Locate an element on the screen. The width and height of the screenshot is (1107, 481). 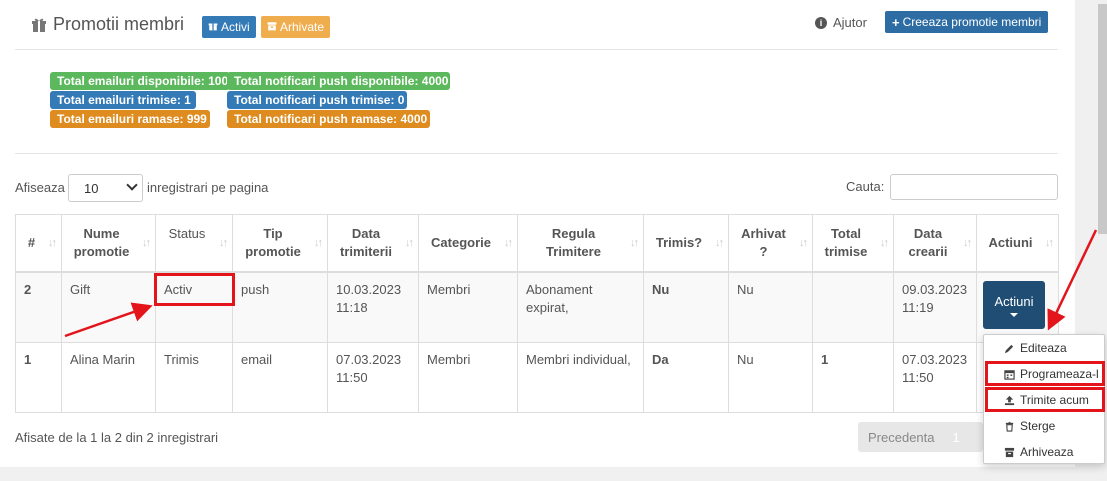
actions-button: Actiuni is located at coordinates (1014, 305).